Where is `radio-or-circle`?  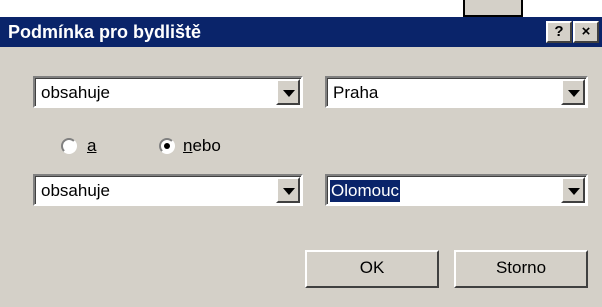 radio-or-circle is located at coordinates (167, 146).